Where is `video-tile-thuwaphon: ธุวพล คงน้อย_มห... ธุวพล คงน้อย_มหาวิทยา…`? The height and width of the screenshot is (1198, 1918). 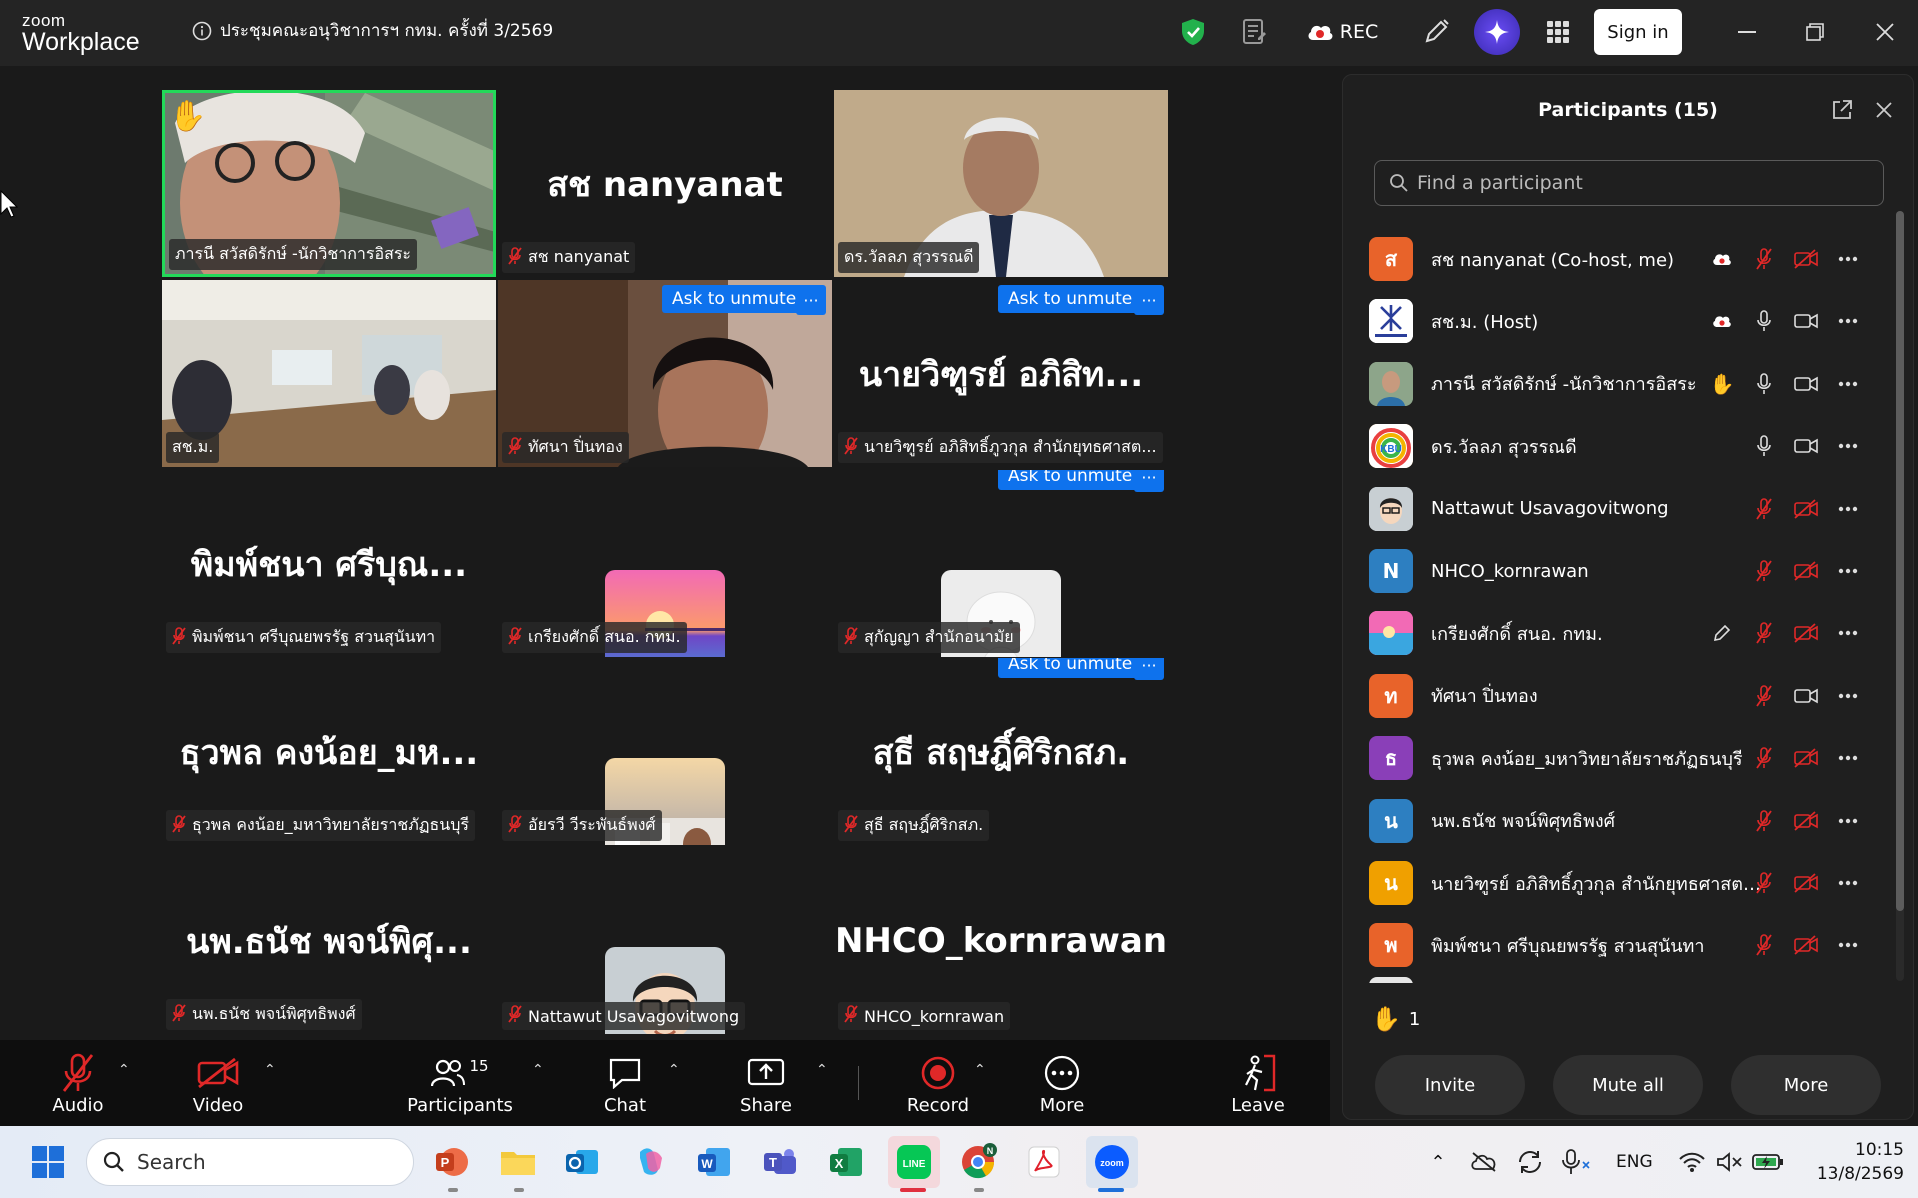
video-tile-thuwaphon: ธุวพล คงน้อย_มห... ธุวพล คงน้อย_มหาวิทยา… is located at coordinates (329, 751).